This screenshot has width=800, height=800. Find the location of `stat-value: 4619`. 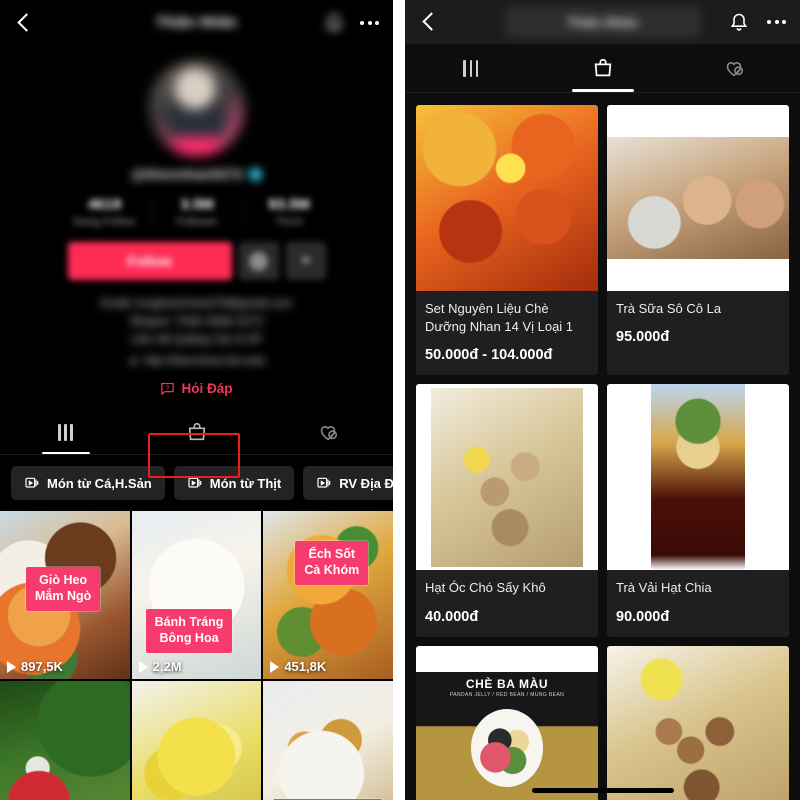

stat-value: 4619 is located at coordinates (104, 204).